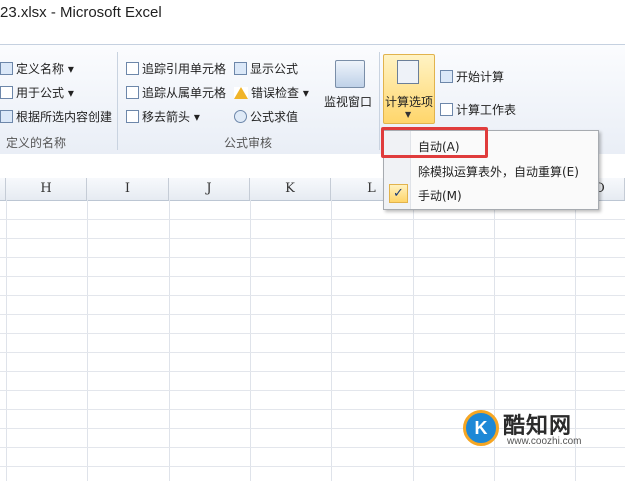 This screenshot has height=481, width=625. I want to click on menu-item-automatic-except-tables: 除模拟运算表外，自动重算(E), so click(498, 171).